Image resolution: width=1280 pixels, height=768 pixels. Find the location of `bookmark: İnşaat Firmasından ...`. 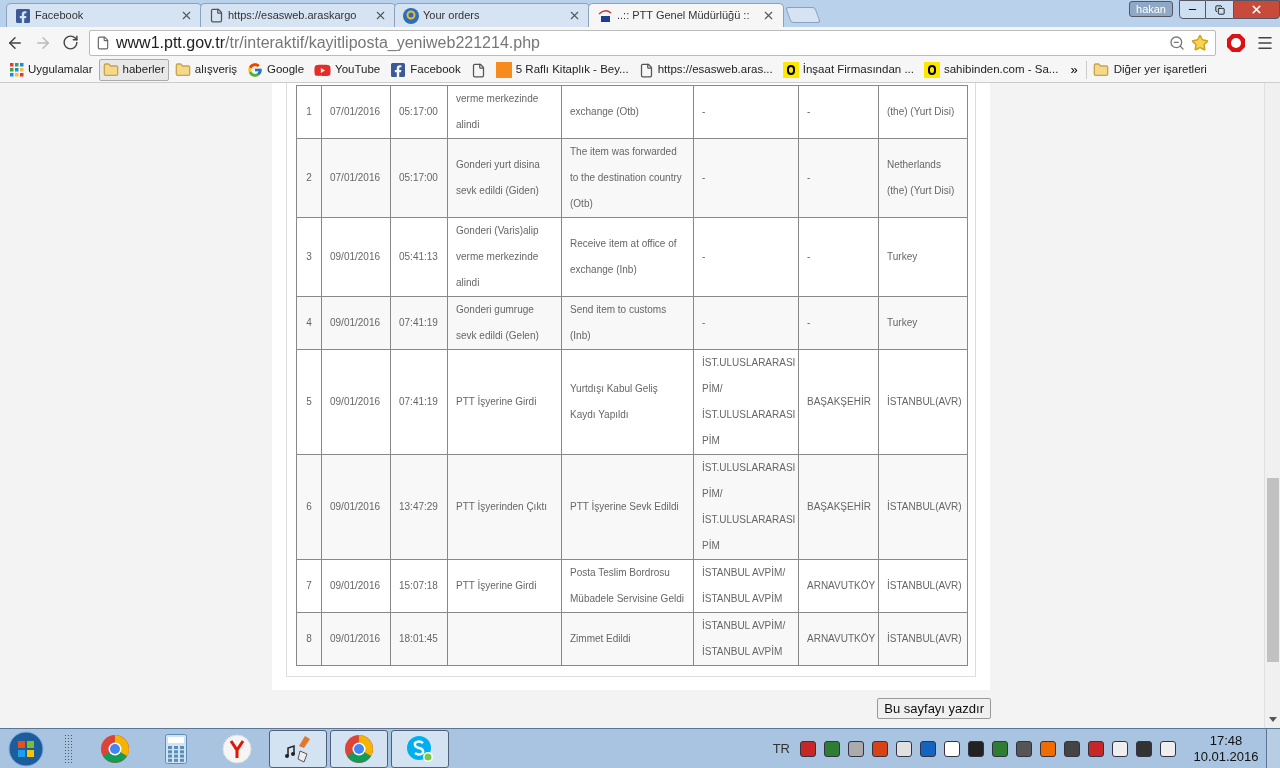

bookmark: İnşaat Firmasından ... is located at coordinates (848, 70).